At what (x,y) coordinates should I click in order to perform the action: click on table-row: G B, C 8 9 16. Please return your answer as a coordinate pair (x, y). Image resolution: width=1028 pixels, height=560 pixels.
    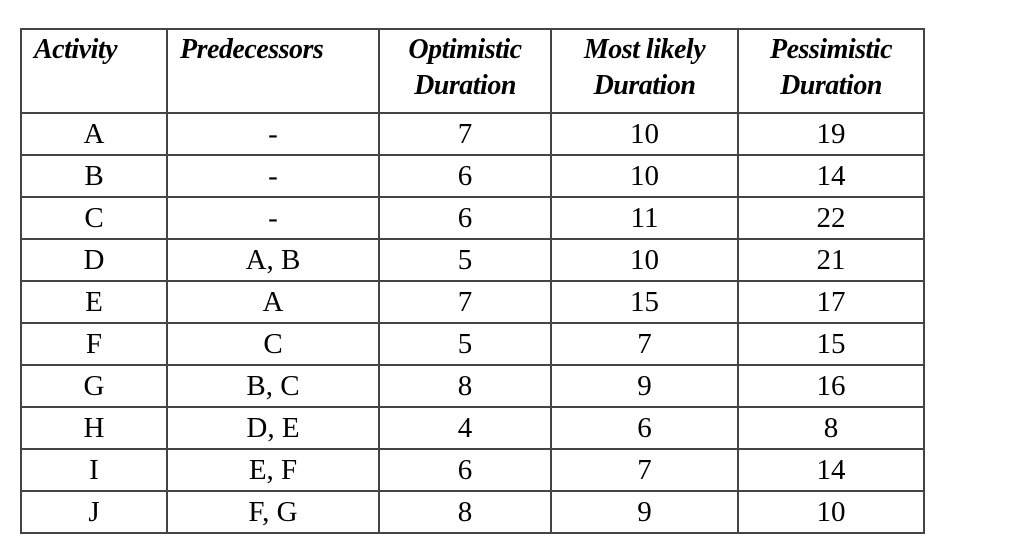
    Looking at the image, I should click on (472, 386).